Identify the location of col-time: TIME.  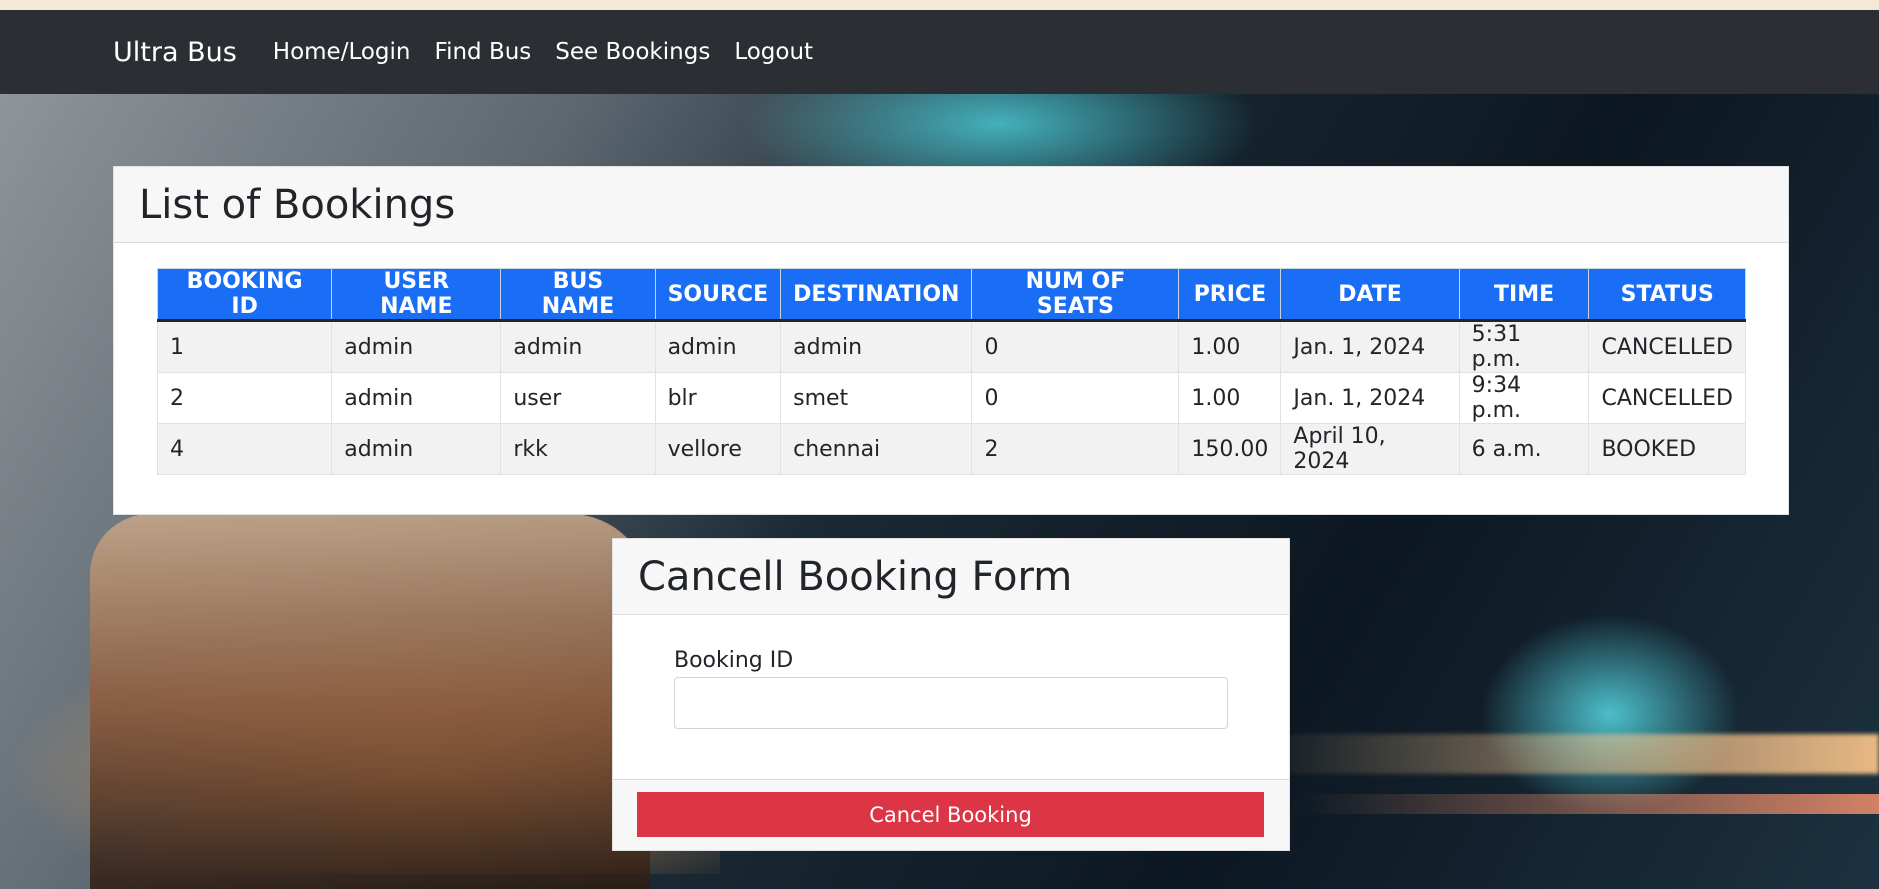
(1524, 295).